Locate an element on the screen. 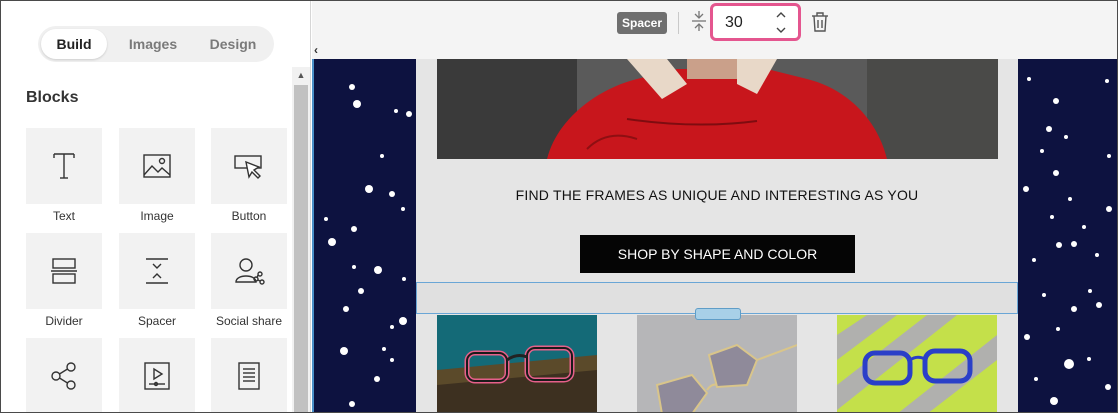 Image resolution: width=1118 pixels, height=413 pixels. share-icon is located at coordinates (63, 376).